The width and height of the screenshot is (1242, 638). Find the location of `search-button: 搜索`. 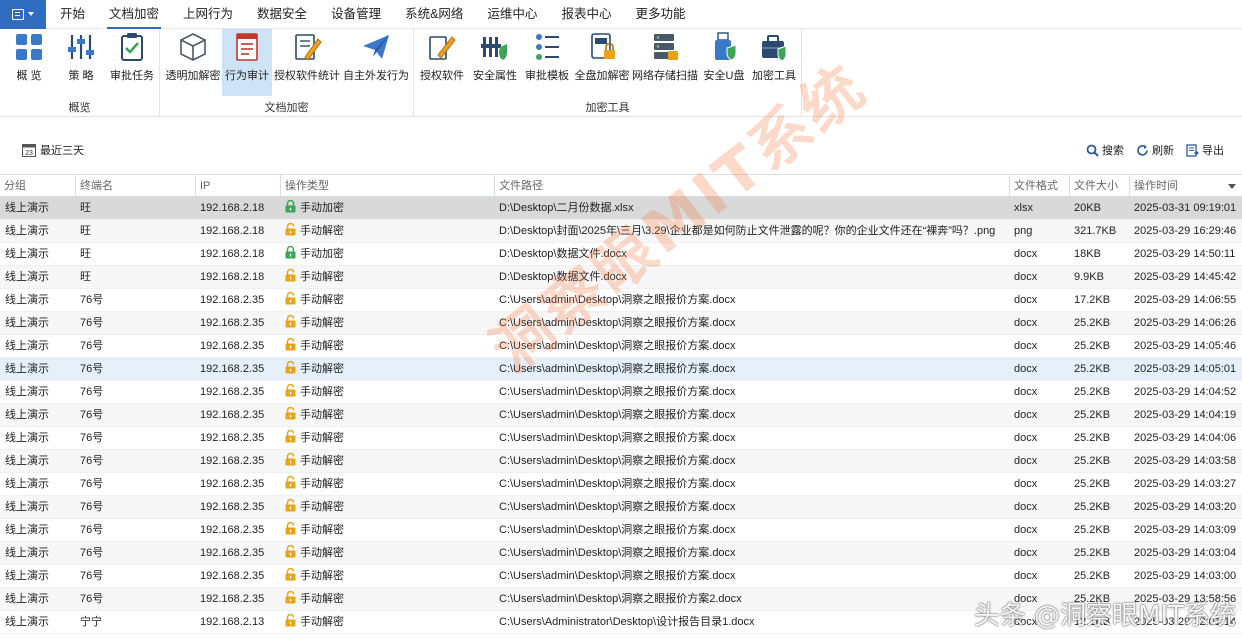

search-button: 搜索 is located at coordinates (1105, 150).